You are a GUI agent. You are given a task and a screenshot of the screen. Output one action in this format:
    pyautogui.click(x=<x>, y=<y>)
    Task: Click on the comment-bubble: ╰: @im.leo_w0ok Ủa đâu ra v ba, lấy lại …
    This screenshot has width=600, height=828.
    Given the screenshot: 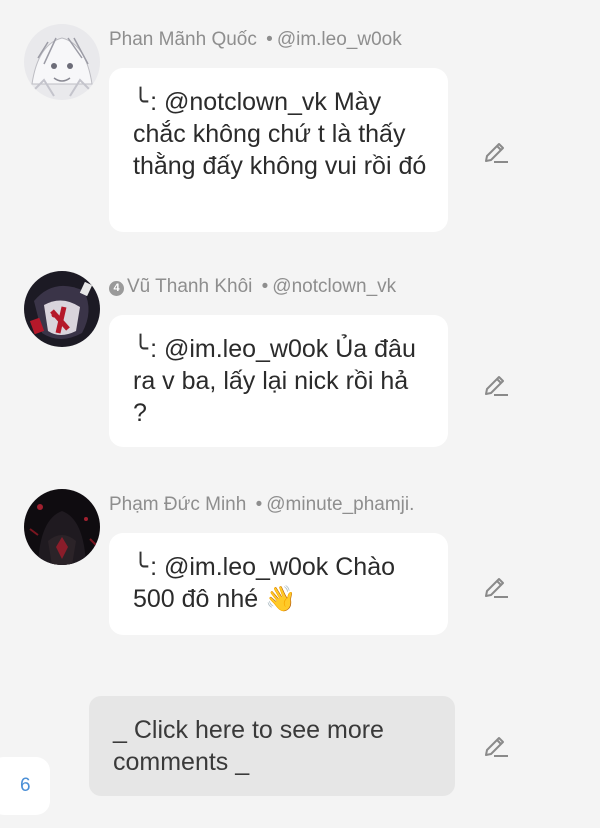 What is the action you would take?
    pyautogui.click(x=278, y=381)
    